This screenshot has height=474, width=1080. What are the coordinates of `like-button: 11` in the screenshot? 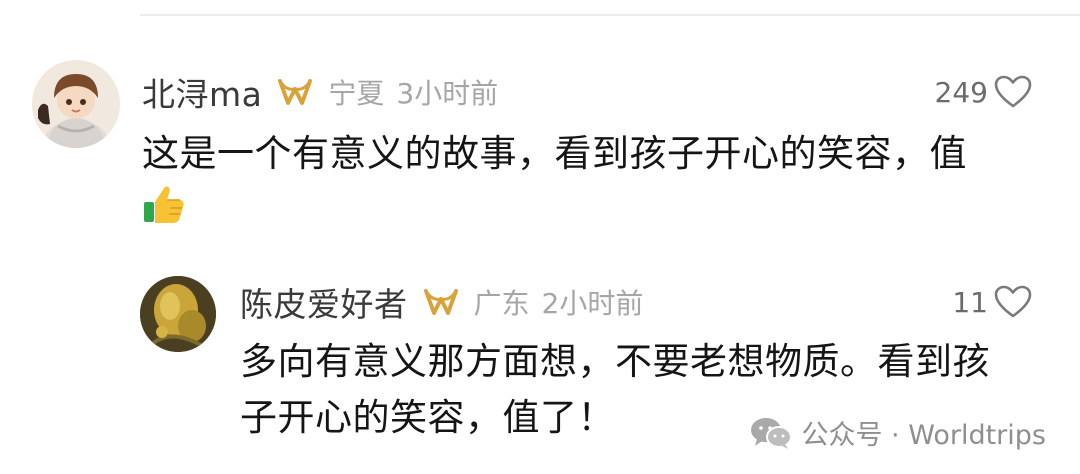 It's located at (992, 302).